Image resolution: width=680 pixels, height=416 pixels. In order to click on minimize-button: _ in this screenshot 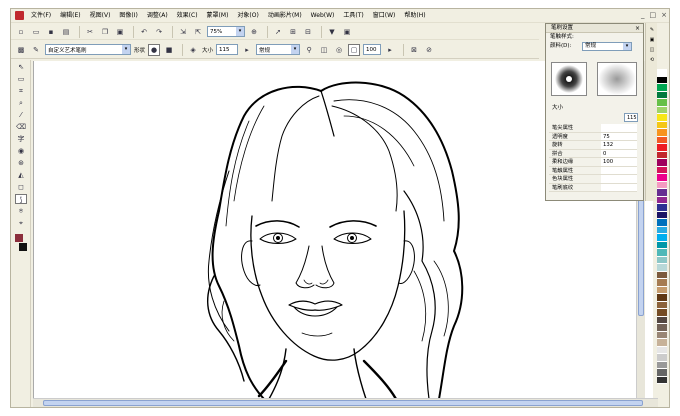, I will do `click(643, 15)`.